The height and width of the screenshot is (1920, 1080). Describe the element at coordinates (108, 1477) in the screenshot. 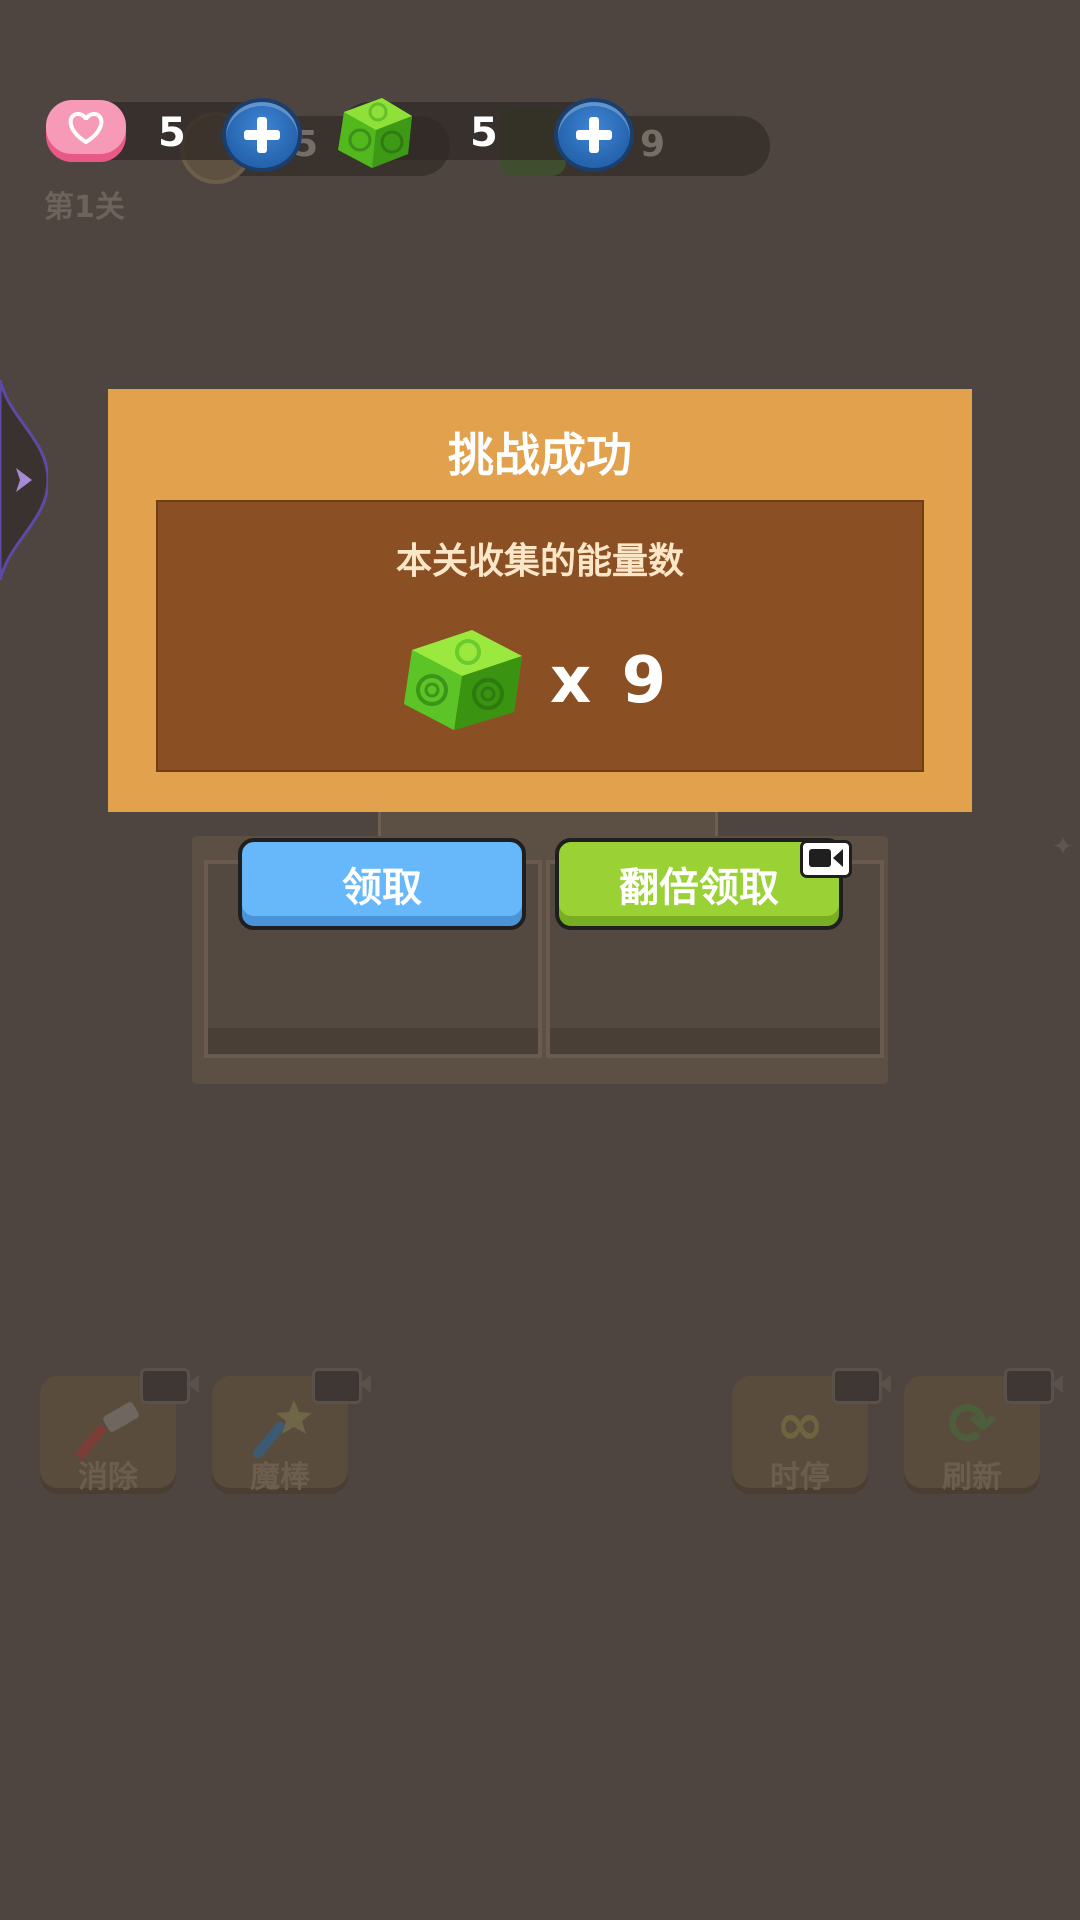

I see `tool-remove-label: 消除` at that location.